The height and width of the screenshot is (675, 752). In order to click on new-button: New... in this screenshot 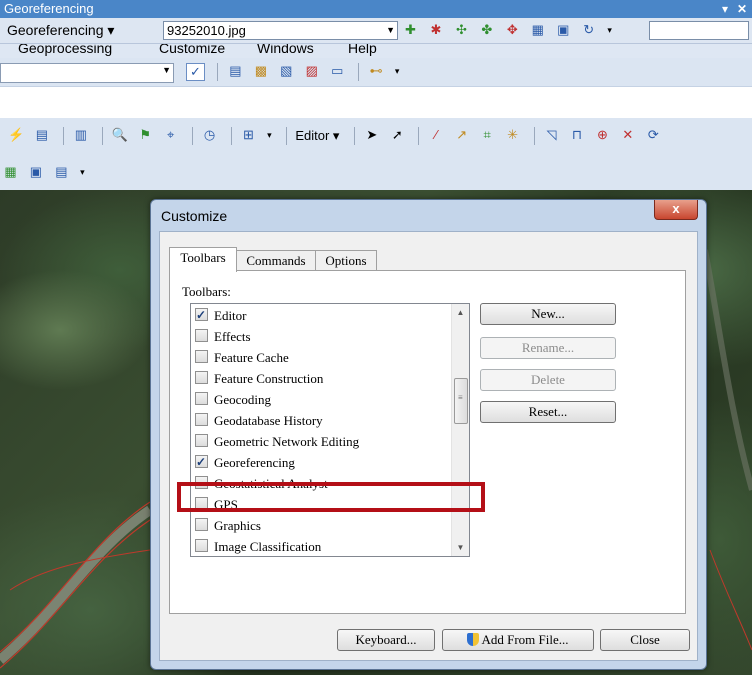, I will do `click(548, 314)`.